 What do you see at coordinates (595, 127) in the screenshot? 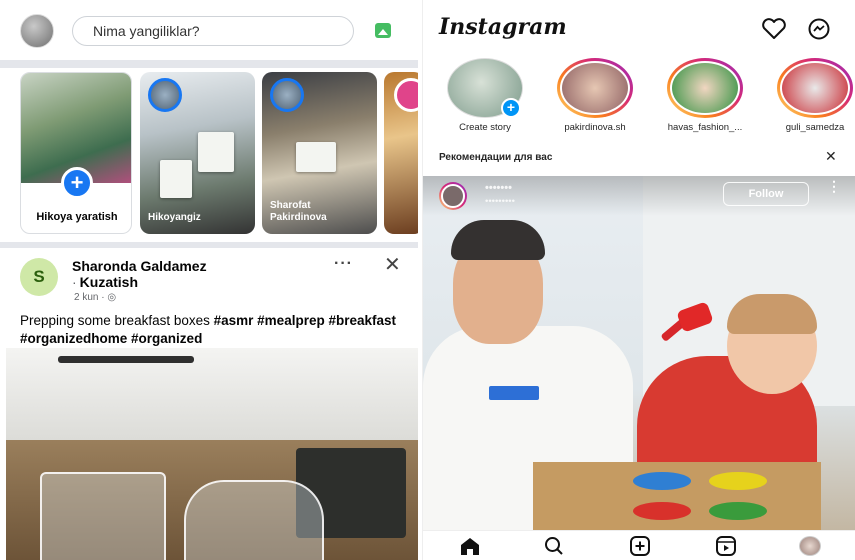
I see `ig-story-name: pakirdinova.sh` at bounding box center [595, 127].